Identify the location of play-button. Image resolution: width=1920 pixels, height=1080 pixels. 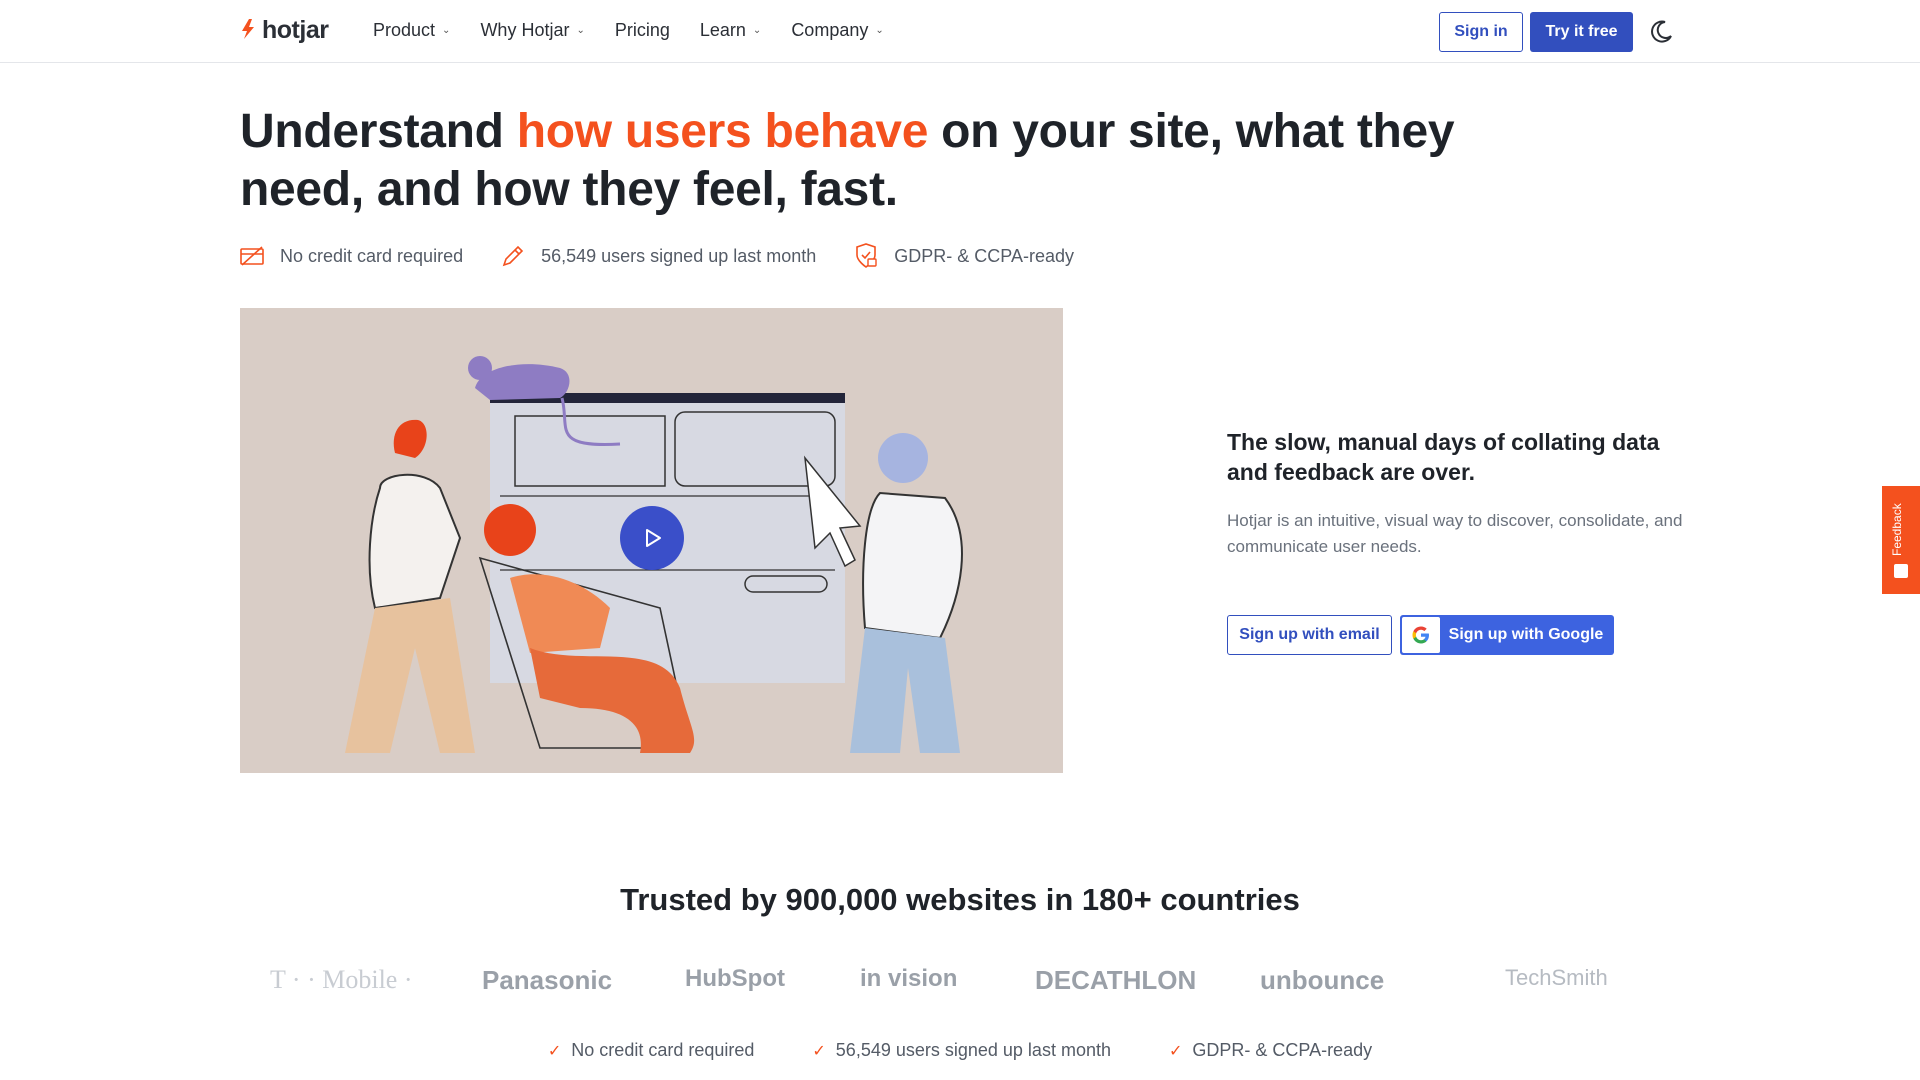
(652, 538).